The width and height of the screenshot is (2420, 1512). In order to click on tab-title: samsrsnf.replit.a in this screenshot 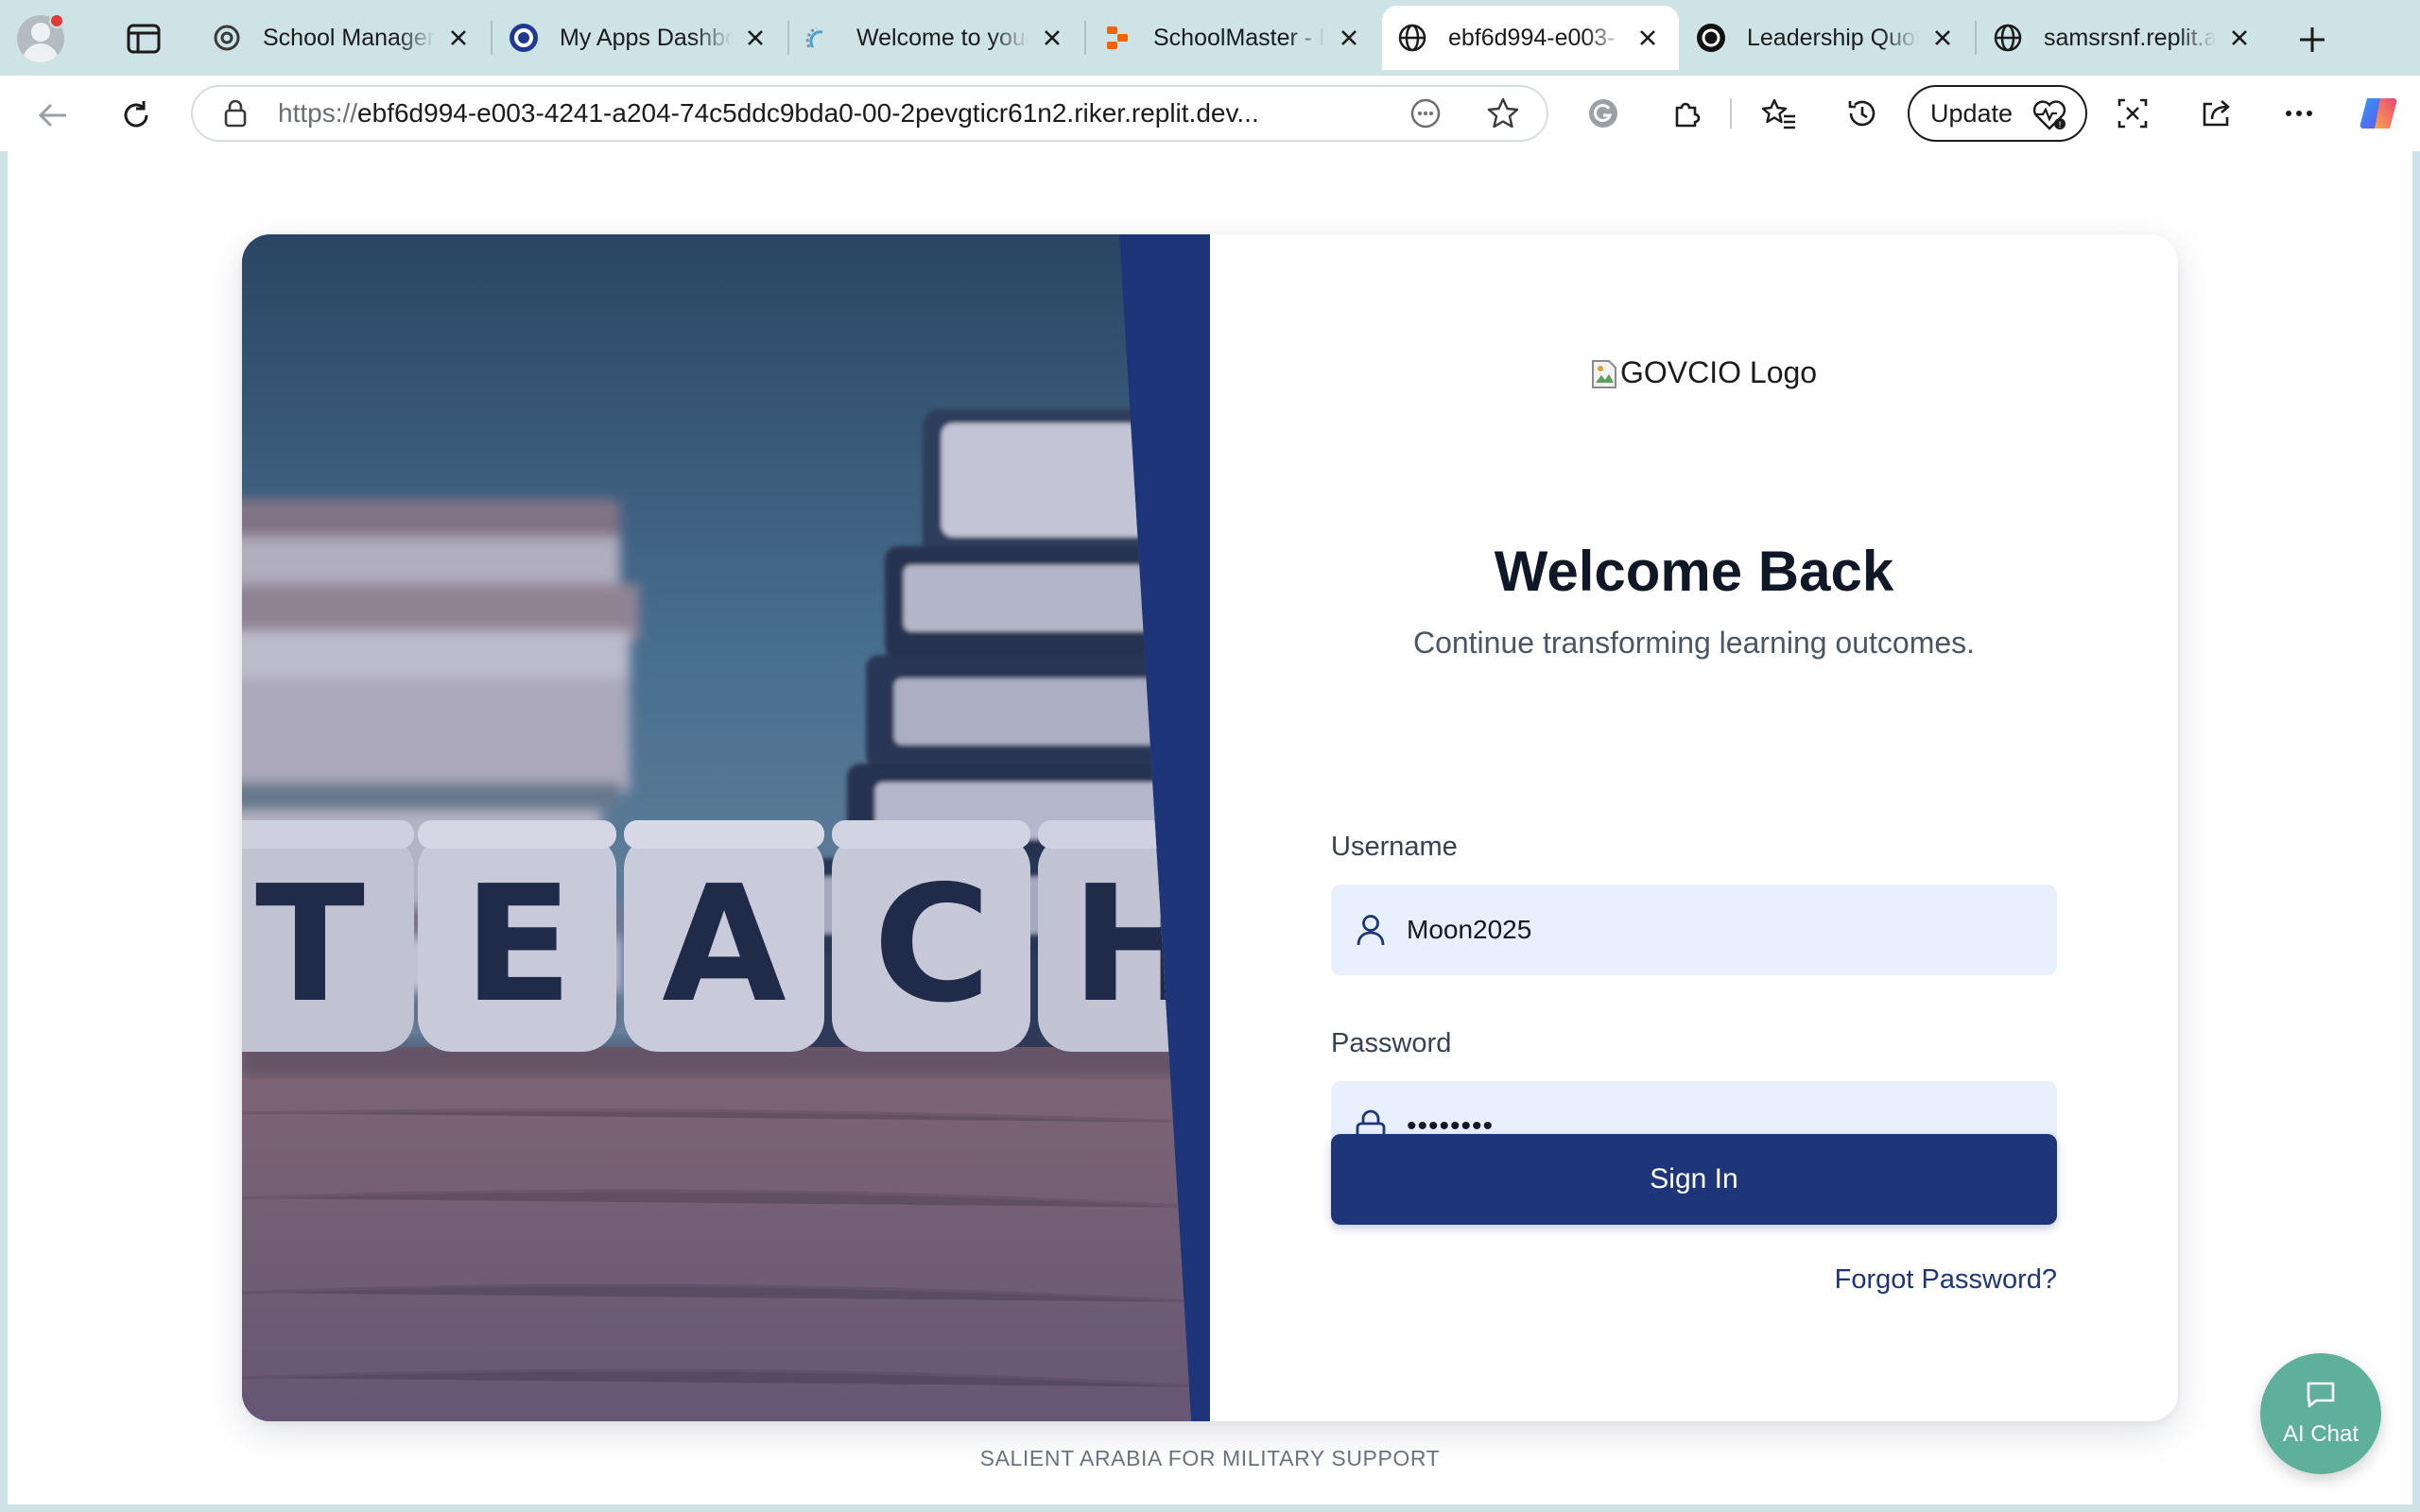, I will do `click(2130, 37)`.